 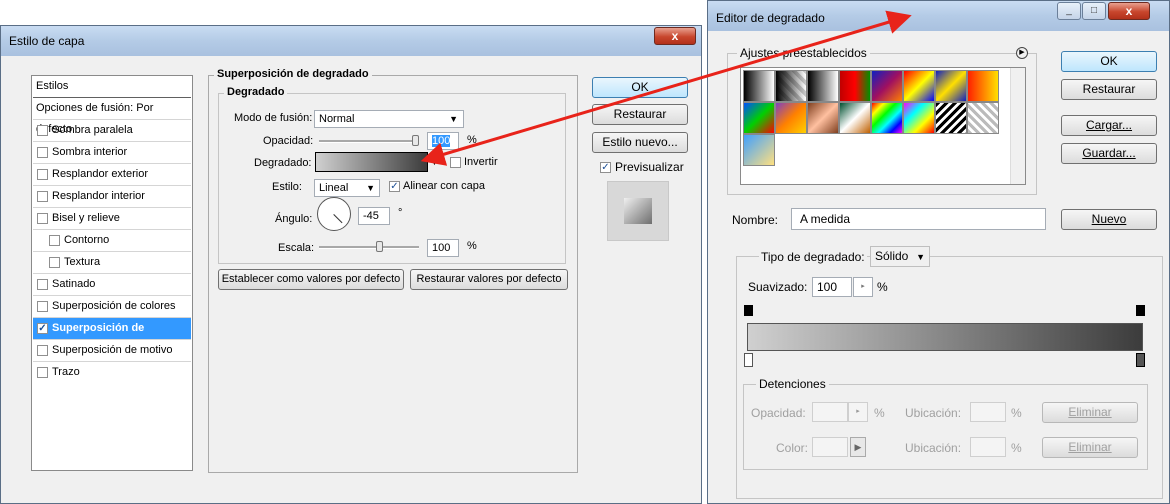 What do you see at coordinates (900, 256) in the screenshot?
I see `gradient-type-select: Sólido ▼` at bounding box center [900, 256].